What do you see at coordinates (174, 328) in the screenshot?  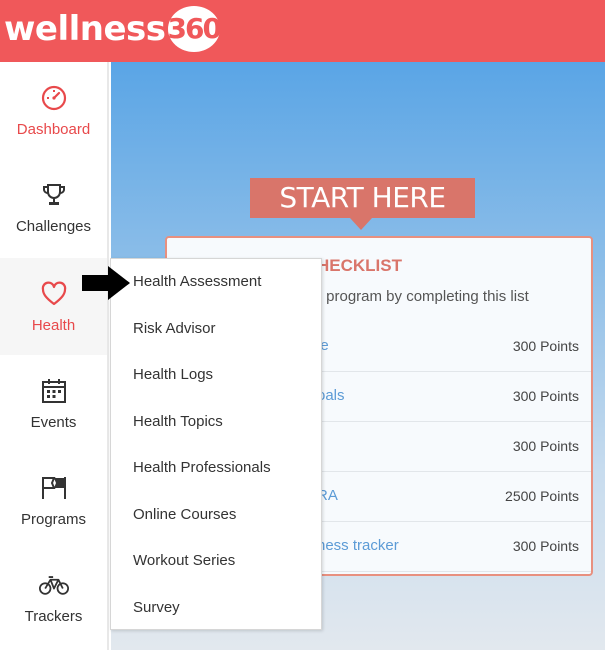 I see `menu-item-risk-advisor: Risk Advisor` at bounding box center [174, 328].